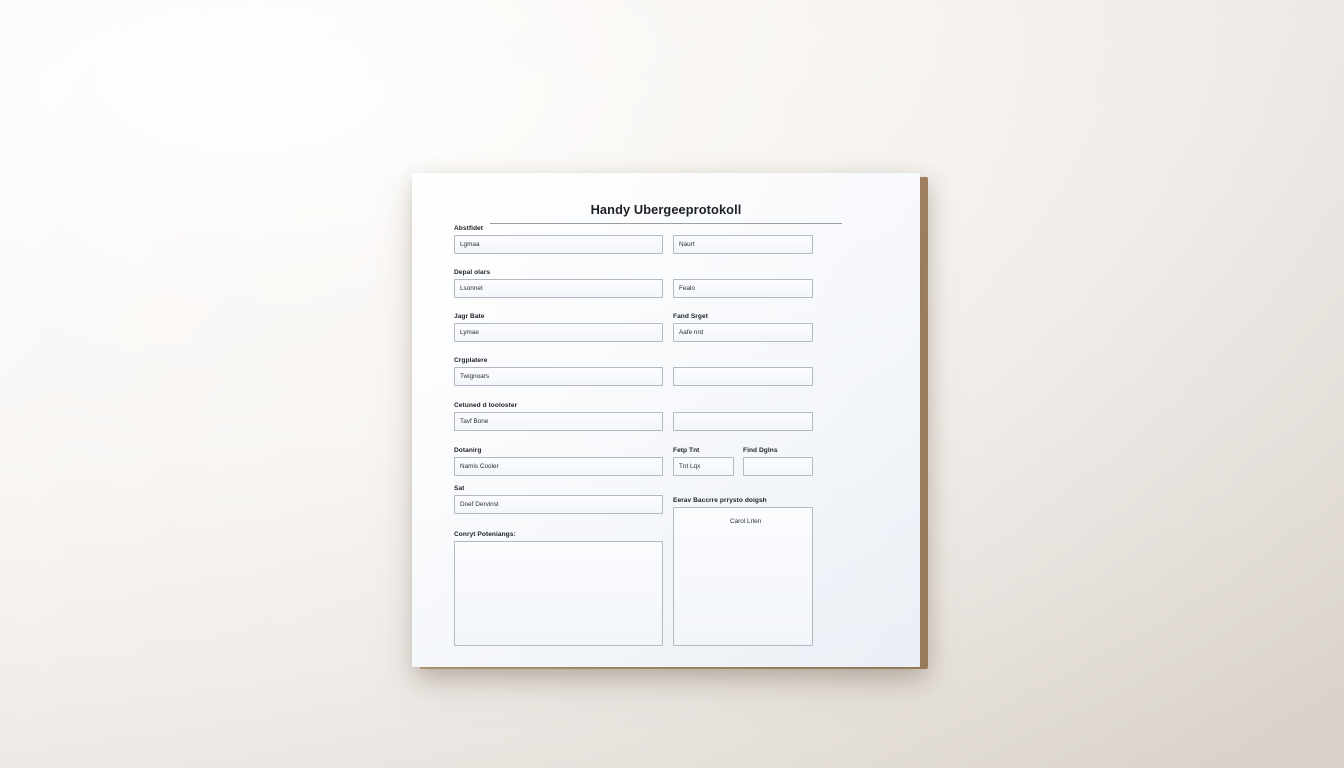 The height and width of the screenshot is (768, 1344). Describe the element at coordinates (470, 244) in the screenshot. I see `text-input-value: Lgmaa` at that location.